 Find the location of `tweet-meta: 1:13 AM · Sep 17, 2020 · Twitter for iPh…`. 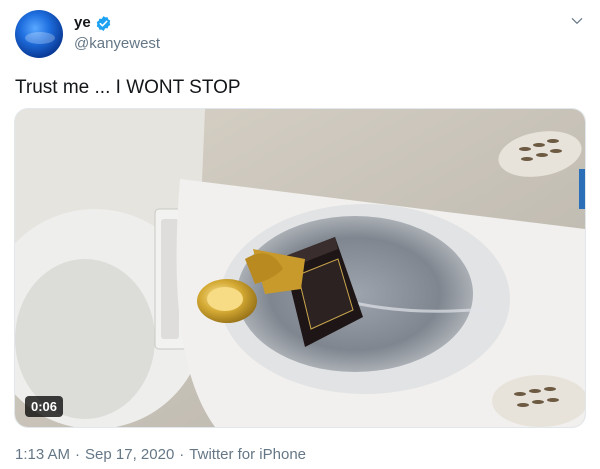

tweet-meta: 1:13 AM · Sep 17, 2020 · Twitter for iPh… is located at coordinates (160, 455).